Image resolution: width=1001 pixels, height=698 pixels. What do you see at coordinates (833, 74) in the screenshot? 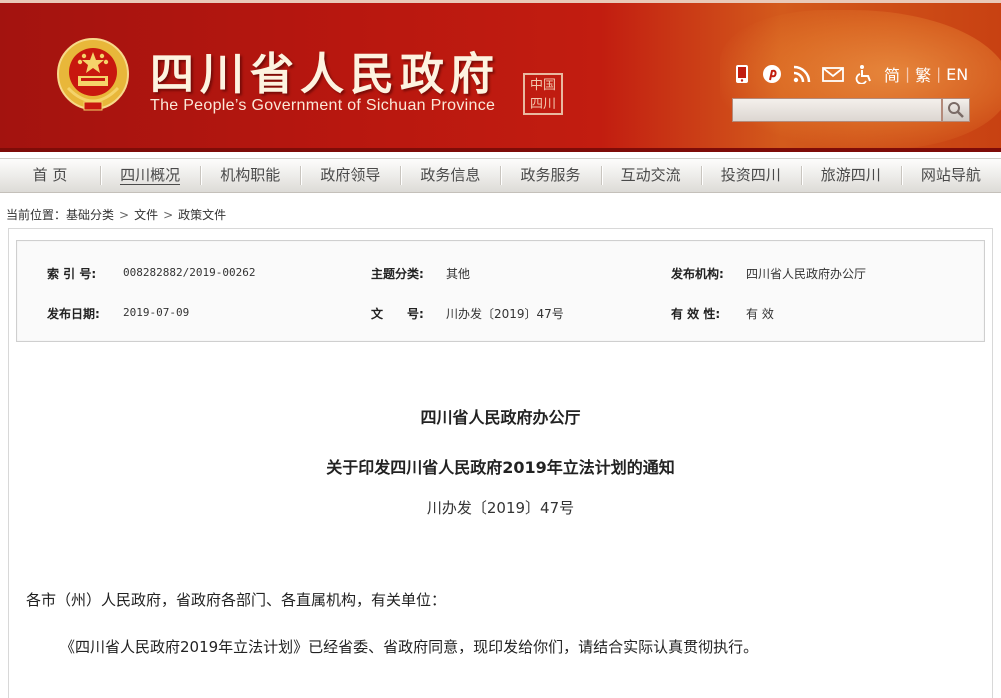
I see `mail-icon` at bounding box center [833, 74].